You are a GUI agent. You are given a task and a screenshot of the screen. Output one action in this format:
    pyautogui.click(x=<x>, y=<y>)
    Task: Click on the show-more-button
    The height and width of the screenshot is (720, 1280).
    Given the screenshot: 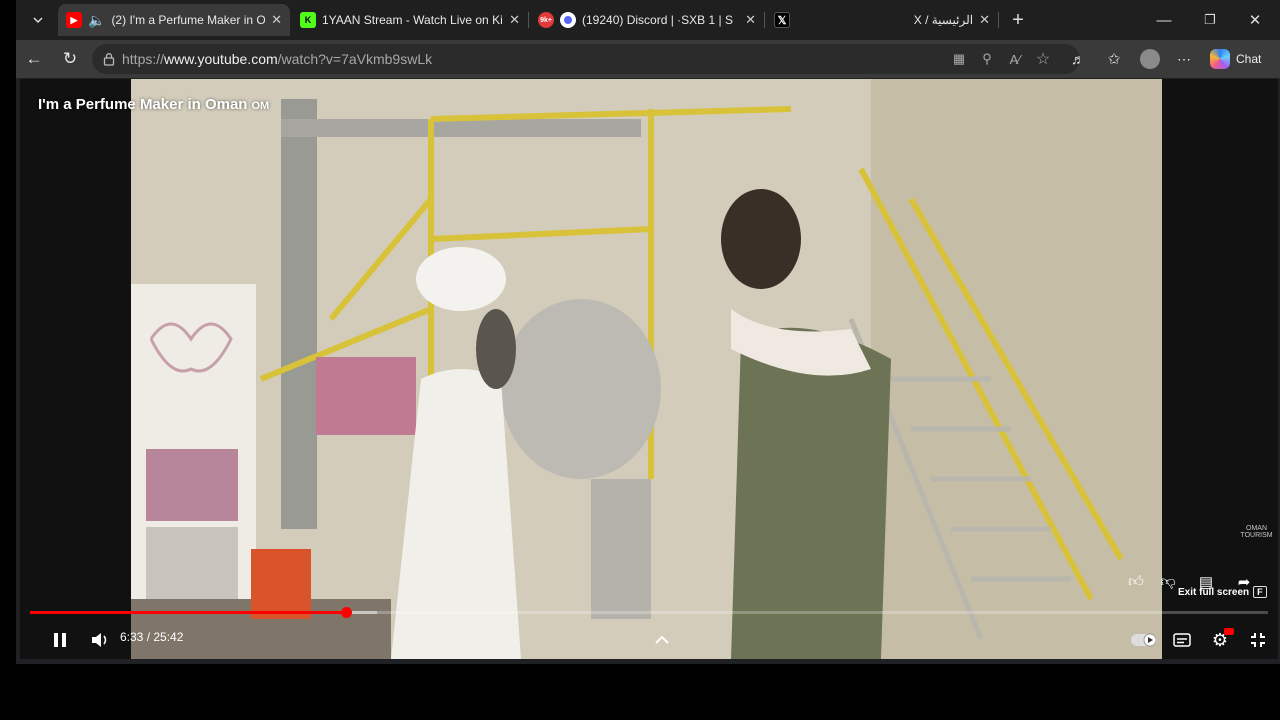 What is the action you would take?
    pyautogui.click(x=662, y=640)
    